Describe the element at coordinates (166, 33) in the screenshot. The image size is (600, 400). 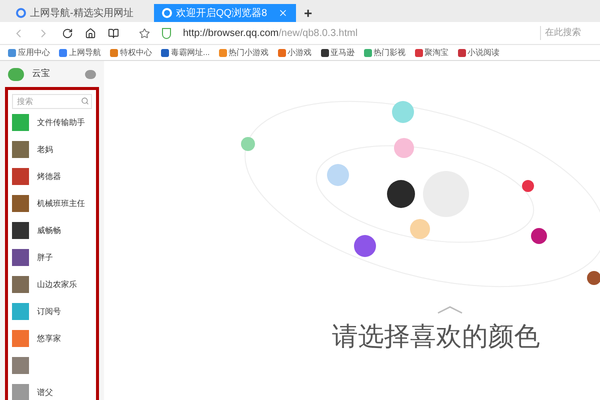
I see `shield-icon` at that location.